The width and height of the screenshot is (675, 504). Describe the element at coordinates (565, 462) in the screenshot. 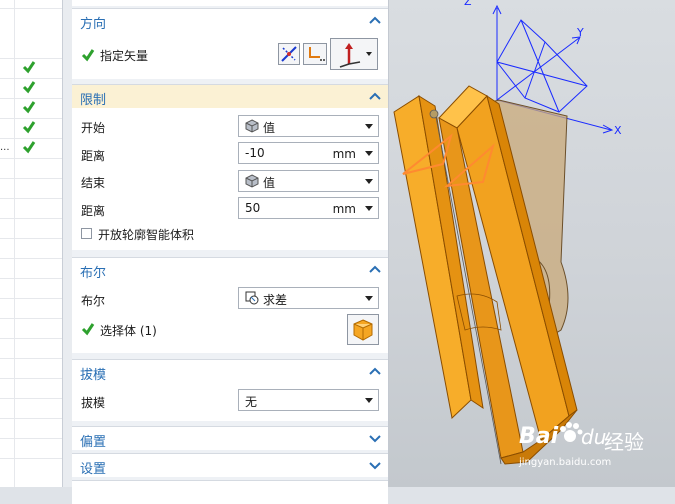

I see `watermark-url: jingyan.baidu.com` at that location.